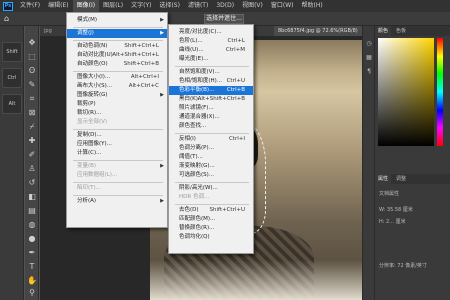  I want to click on pen-tool-icon: ✒, so click(32, 253).